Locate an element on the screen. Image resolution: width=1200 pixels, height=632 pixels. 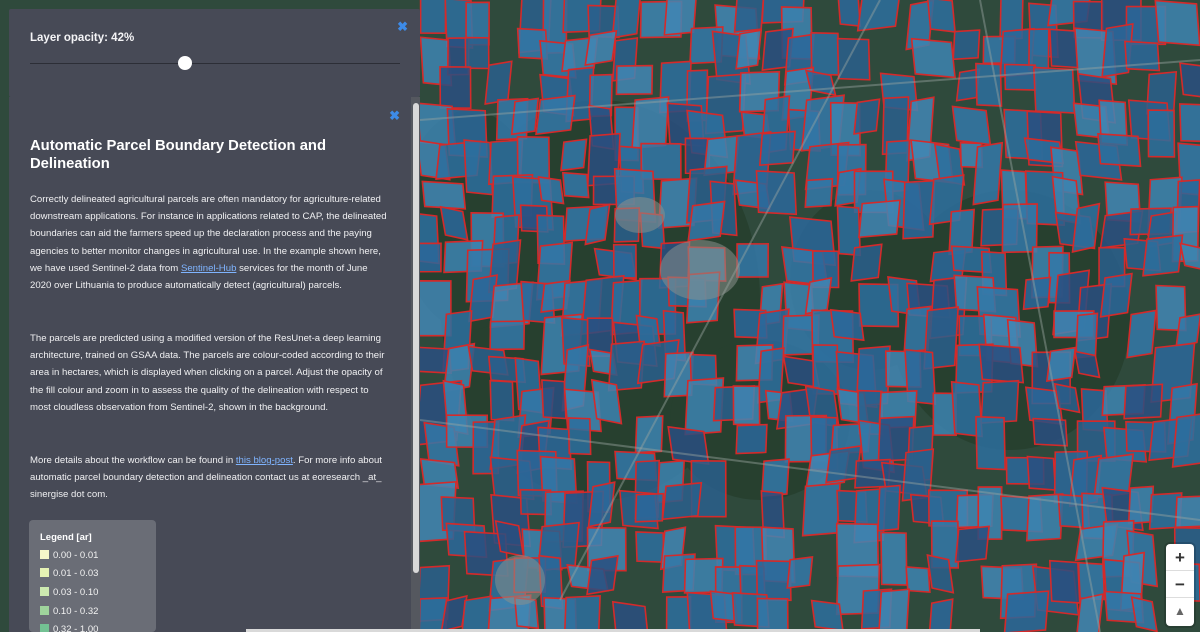
zoom-in-button: + is located at coordinates (1180, 557).